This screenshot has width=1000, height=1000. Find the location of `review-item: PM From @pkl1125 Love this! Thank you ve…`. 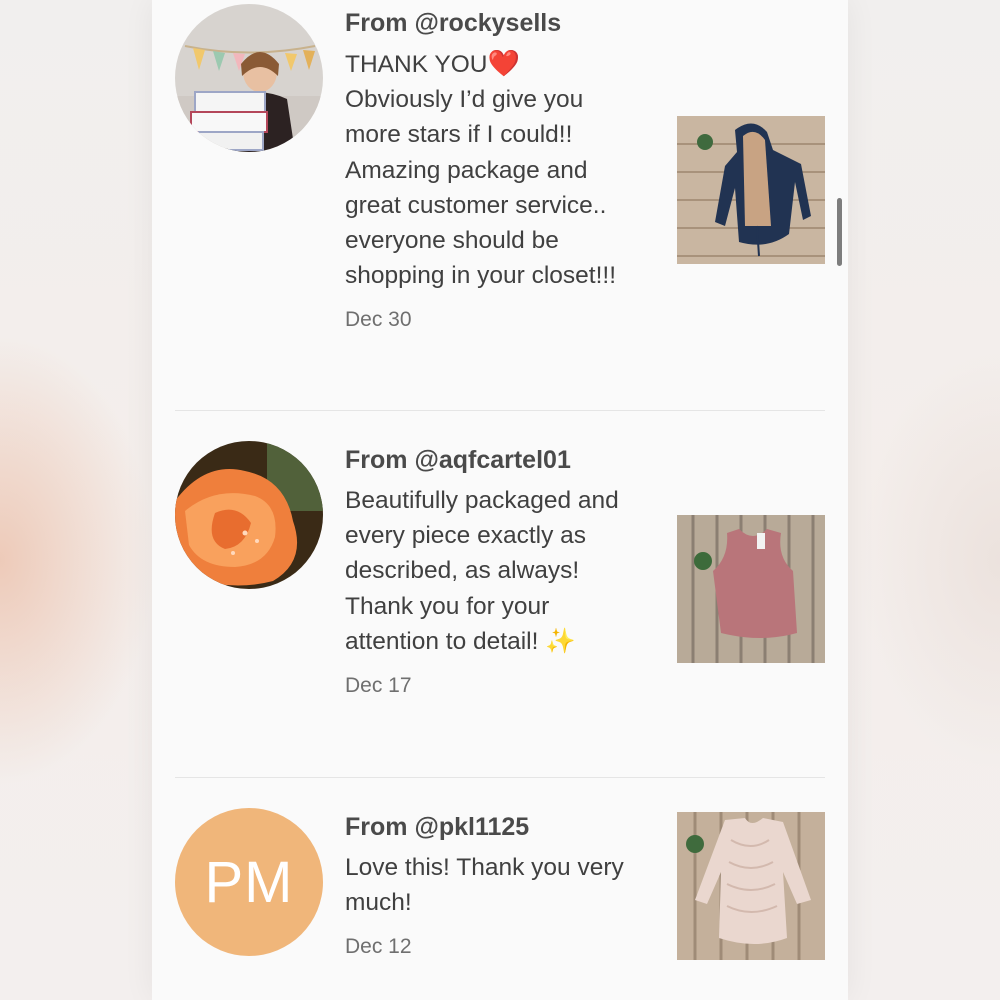

review-item: PM From @pkl1125 Love this! Thank you ve… is located at coordinates (500, 893).